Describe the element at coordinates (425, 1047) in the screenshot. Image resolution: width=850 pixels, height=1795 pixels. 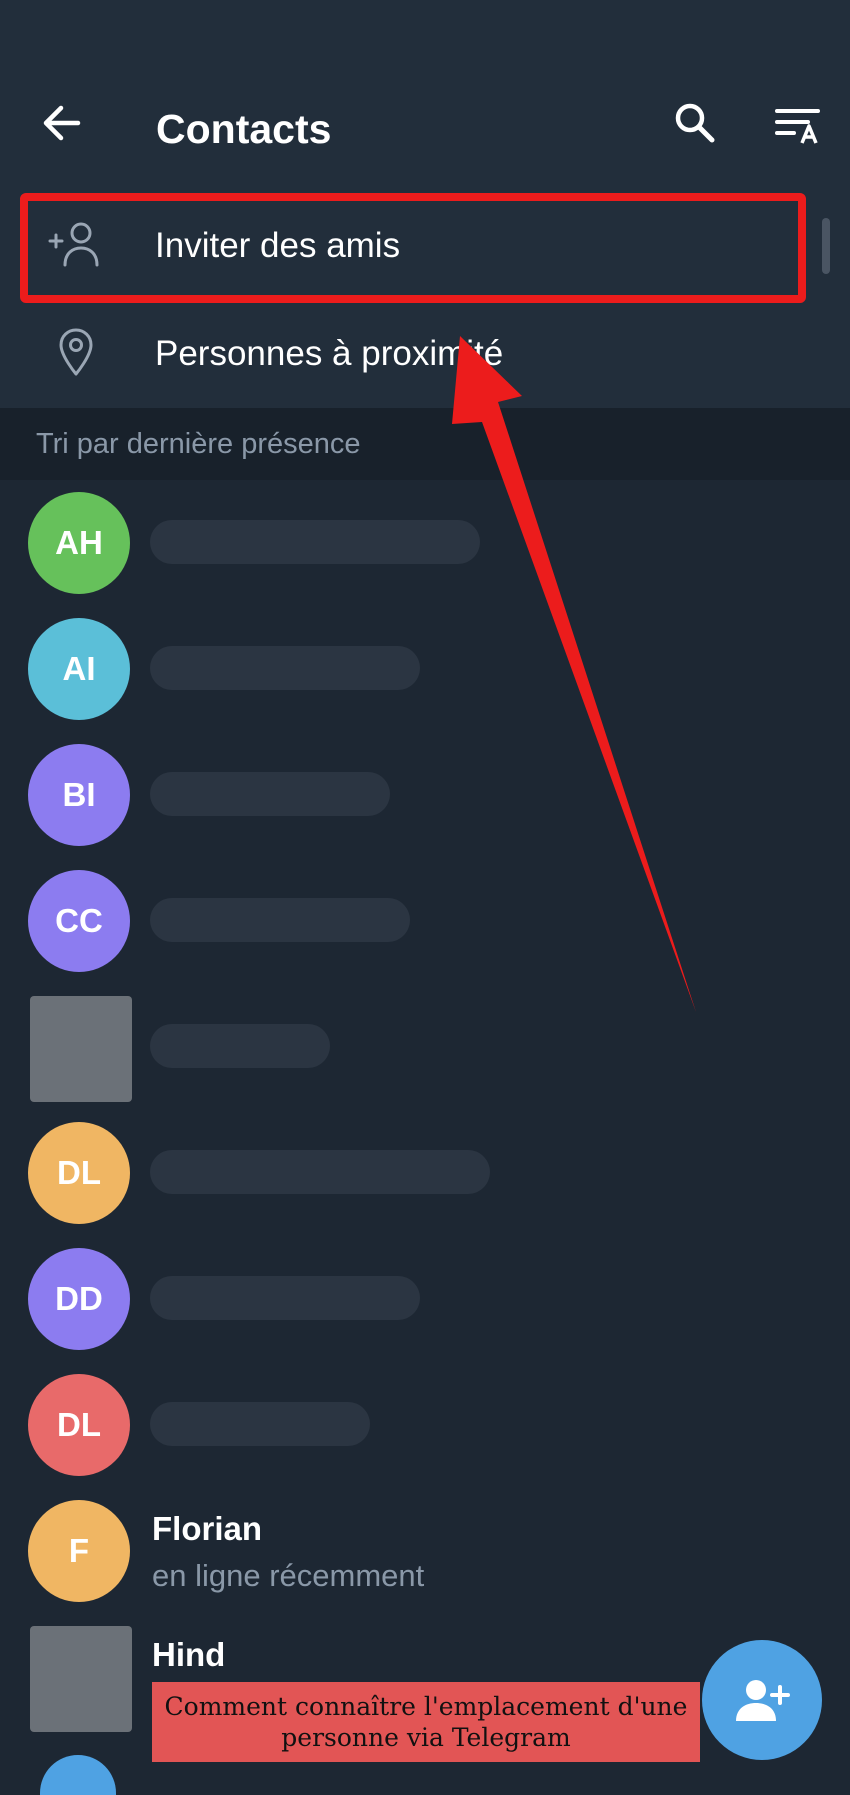
I see `contact-row` at that location.